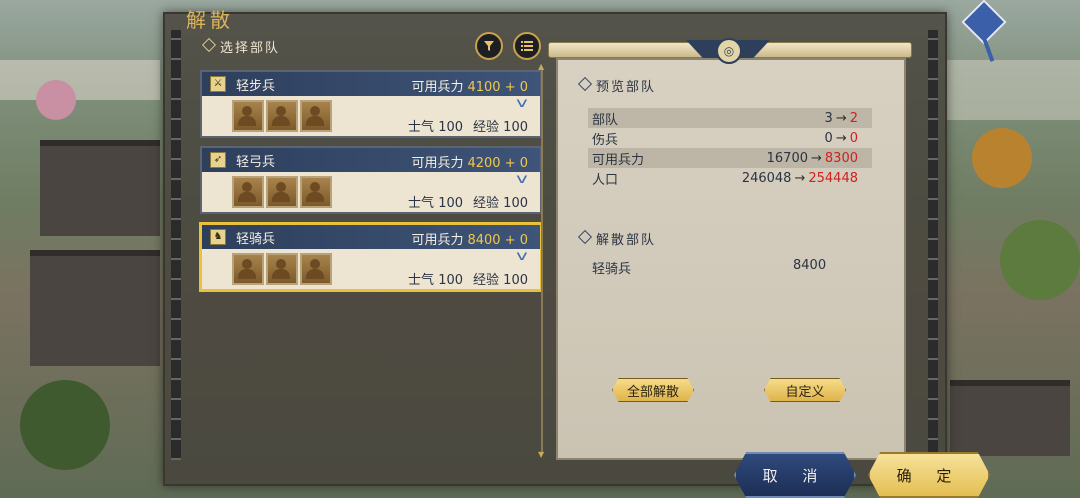  Describe the element at coordinates (730, 158) in the screenshot. I see `preview-row: 可用兵力 16700 → 8300` at that location.